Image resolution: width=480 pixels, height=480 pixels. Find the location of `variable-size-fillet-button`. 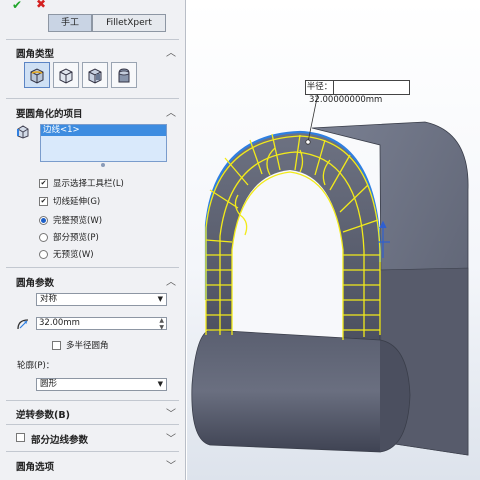

variable-size-fillet-button is located at coordinates (66, 75).